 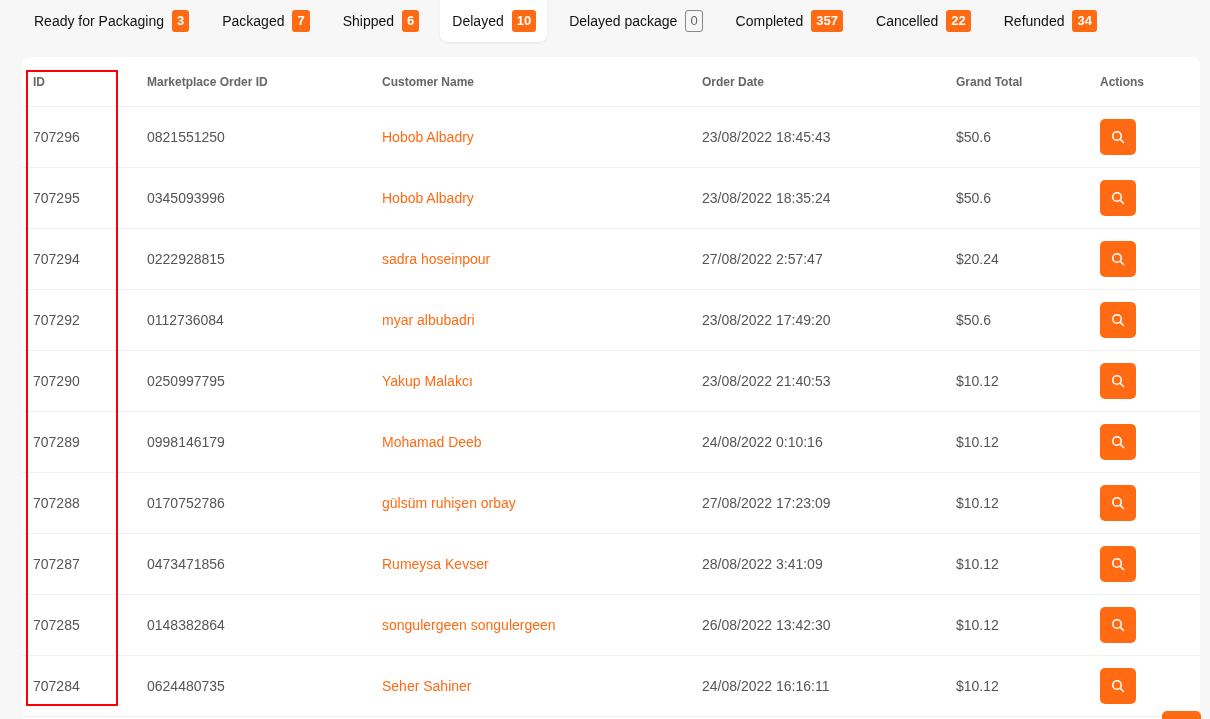 I want to click on count-badge: 357, so click(x=827, y=21).